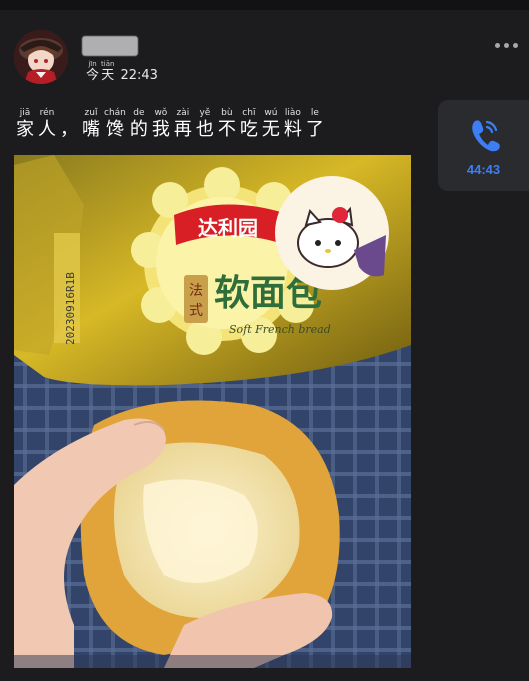  I want to click on message-char: zài 再, so click(183, 124).